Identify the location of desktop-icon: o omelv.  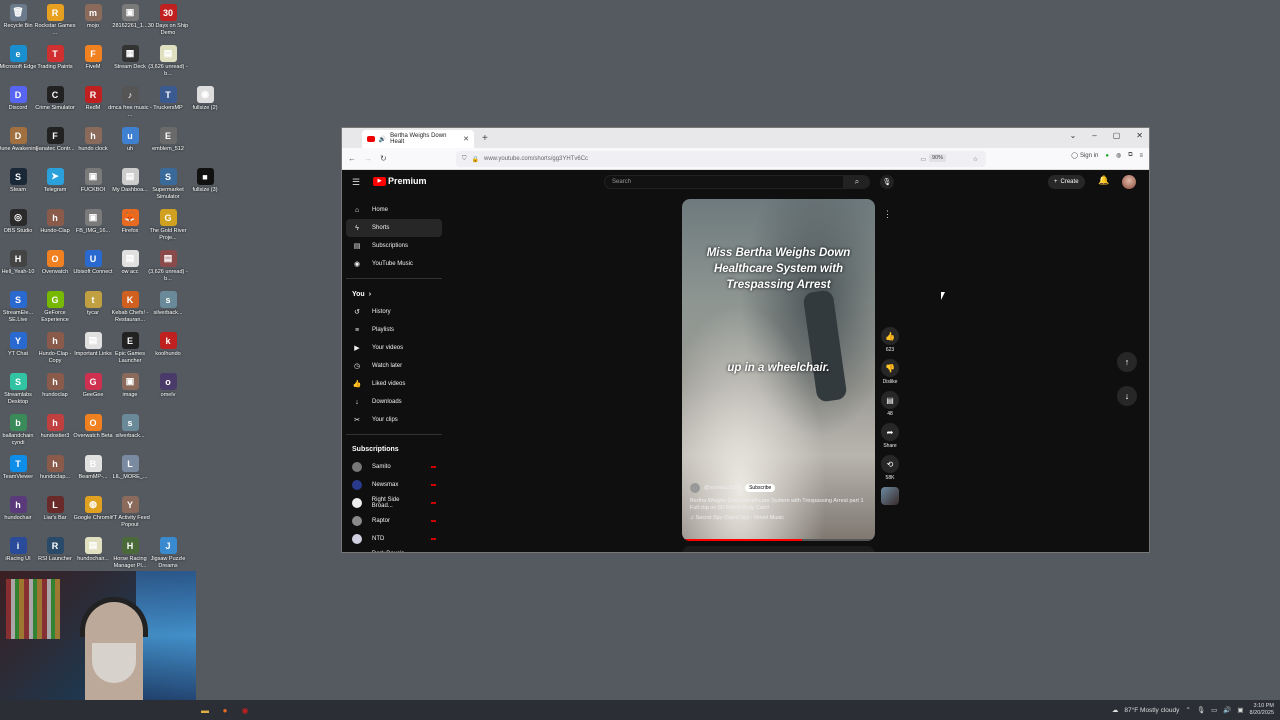
(168, 386).